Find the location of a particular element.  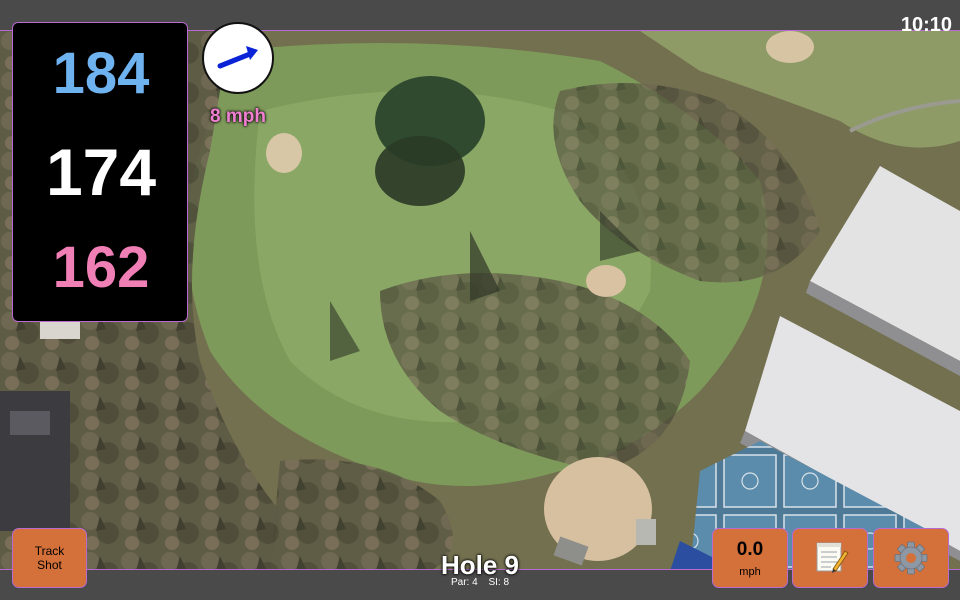

wind-speed-label: 8 mph is located at coordinates (238, 116).